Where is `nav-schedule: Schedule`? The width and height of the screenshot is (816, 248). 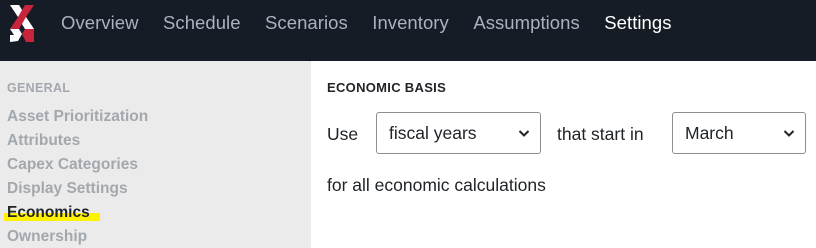 nav-schedule: Schedule is located at coordinates (202, 23).